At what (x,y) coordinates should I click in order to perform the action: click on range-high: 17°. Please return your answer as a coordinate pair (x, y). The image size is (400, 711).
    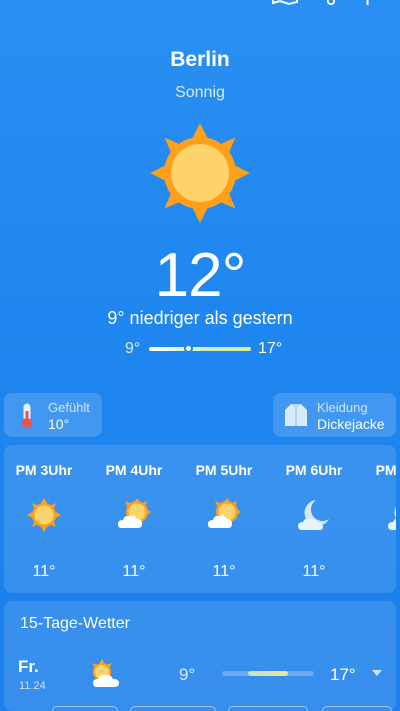
    Looking at the image, I should click on (270, 348).